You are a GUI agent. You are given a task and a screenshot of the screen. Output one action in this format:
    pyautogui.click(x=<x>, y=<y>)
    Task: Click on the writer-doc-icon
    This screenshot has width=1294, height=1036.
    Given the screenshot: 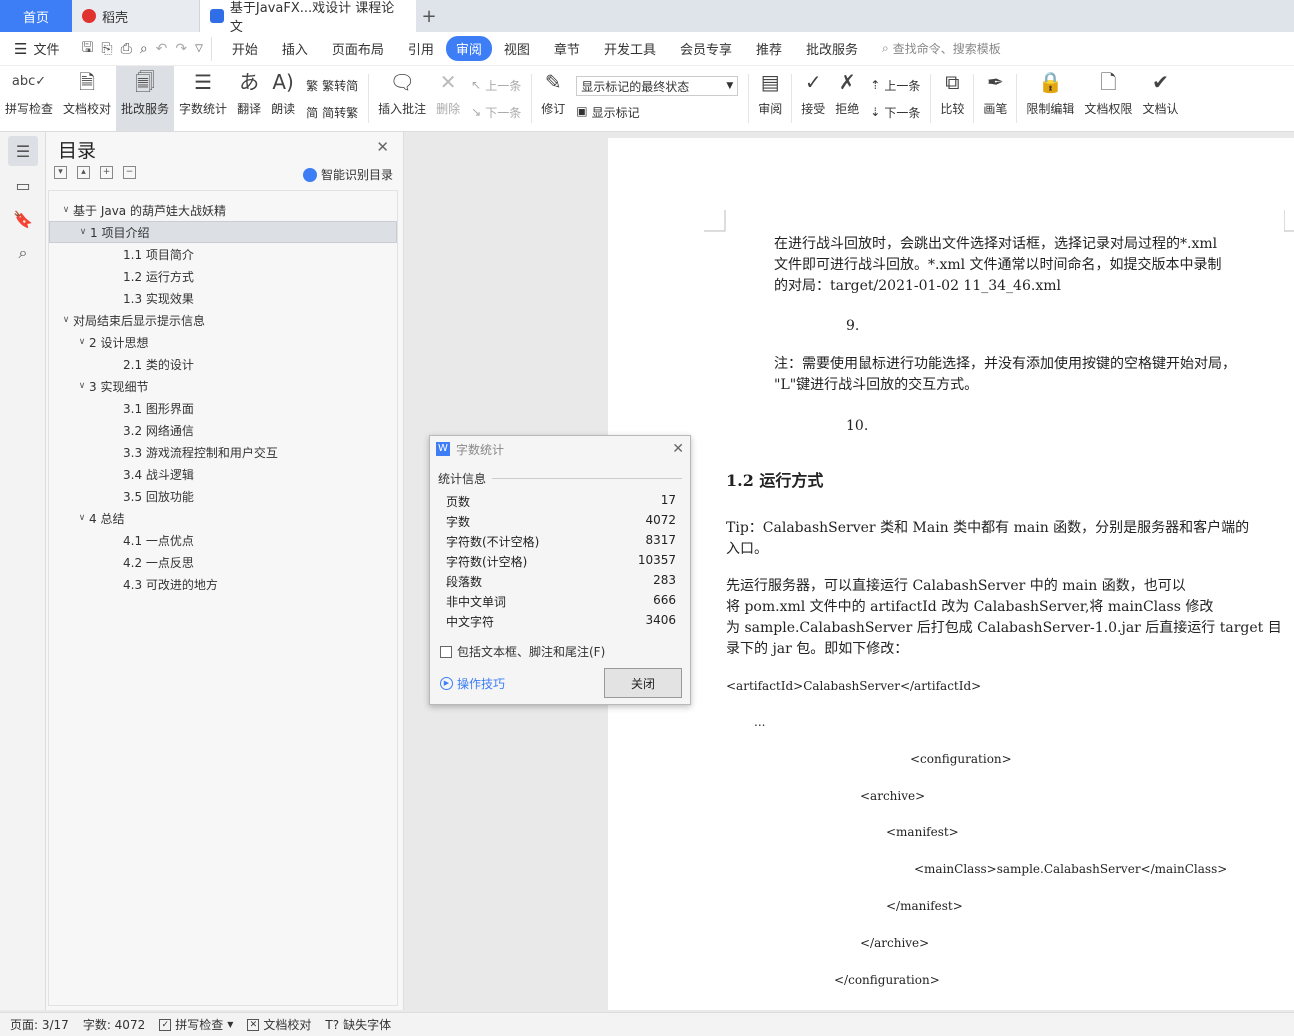 What is the action you would take?
    pyautogui.click(x=217, y=16)
    